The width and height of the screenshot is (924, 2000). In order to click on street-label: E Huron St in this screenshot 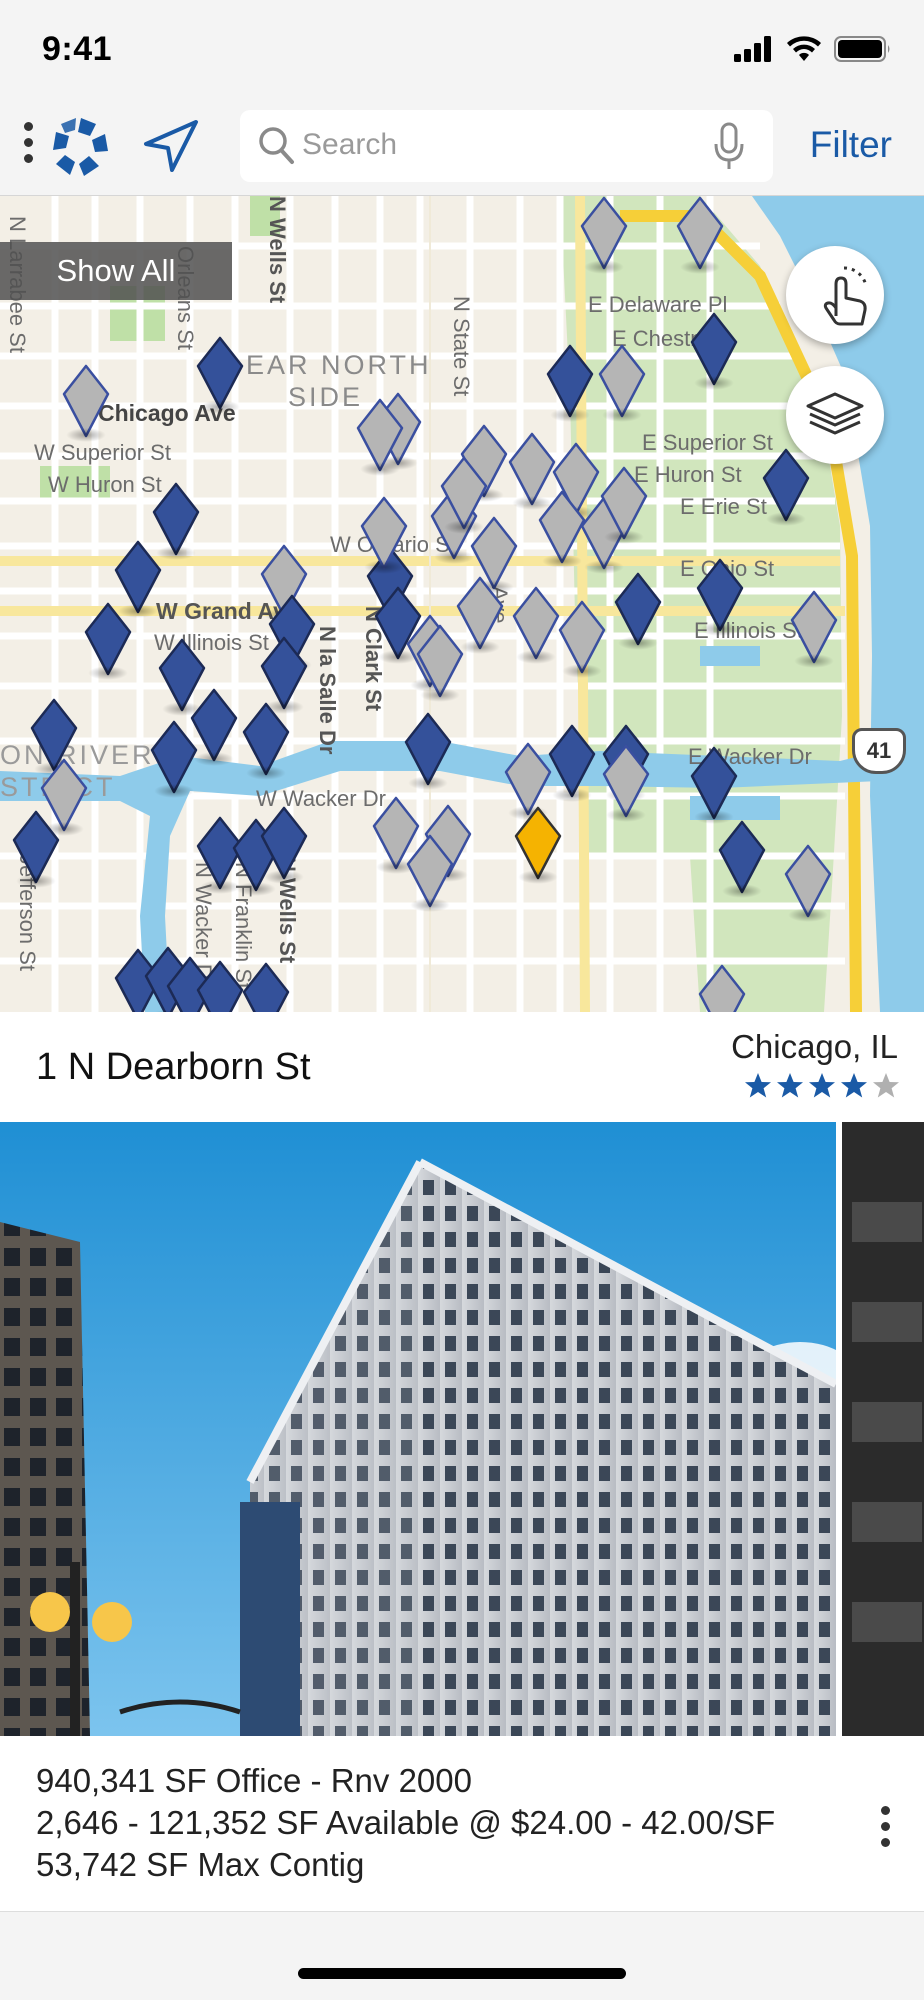, I will do `click(688, 474)`.